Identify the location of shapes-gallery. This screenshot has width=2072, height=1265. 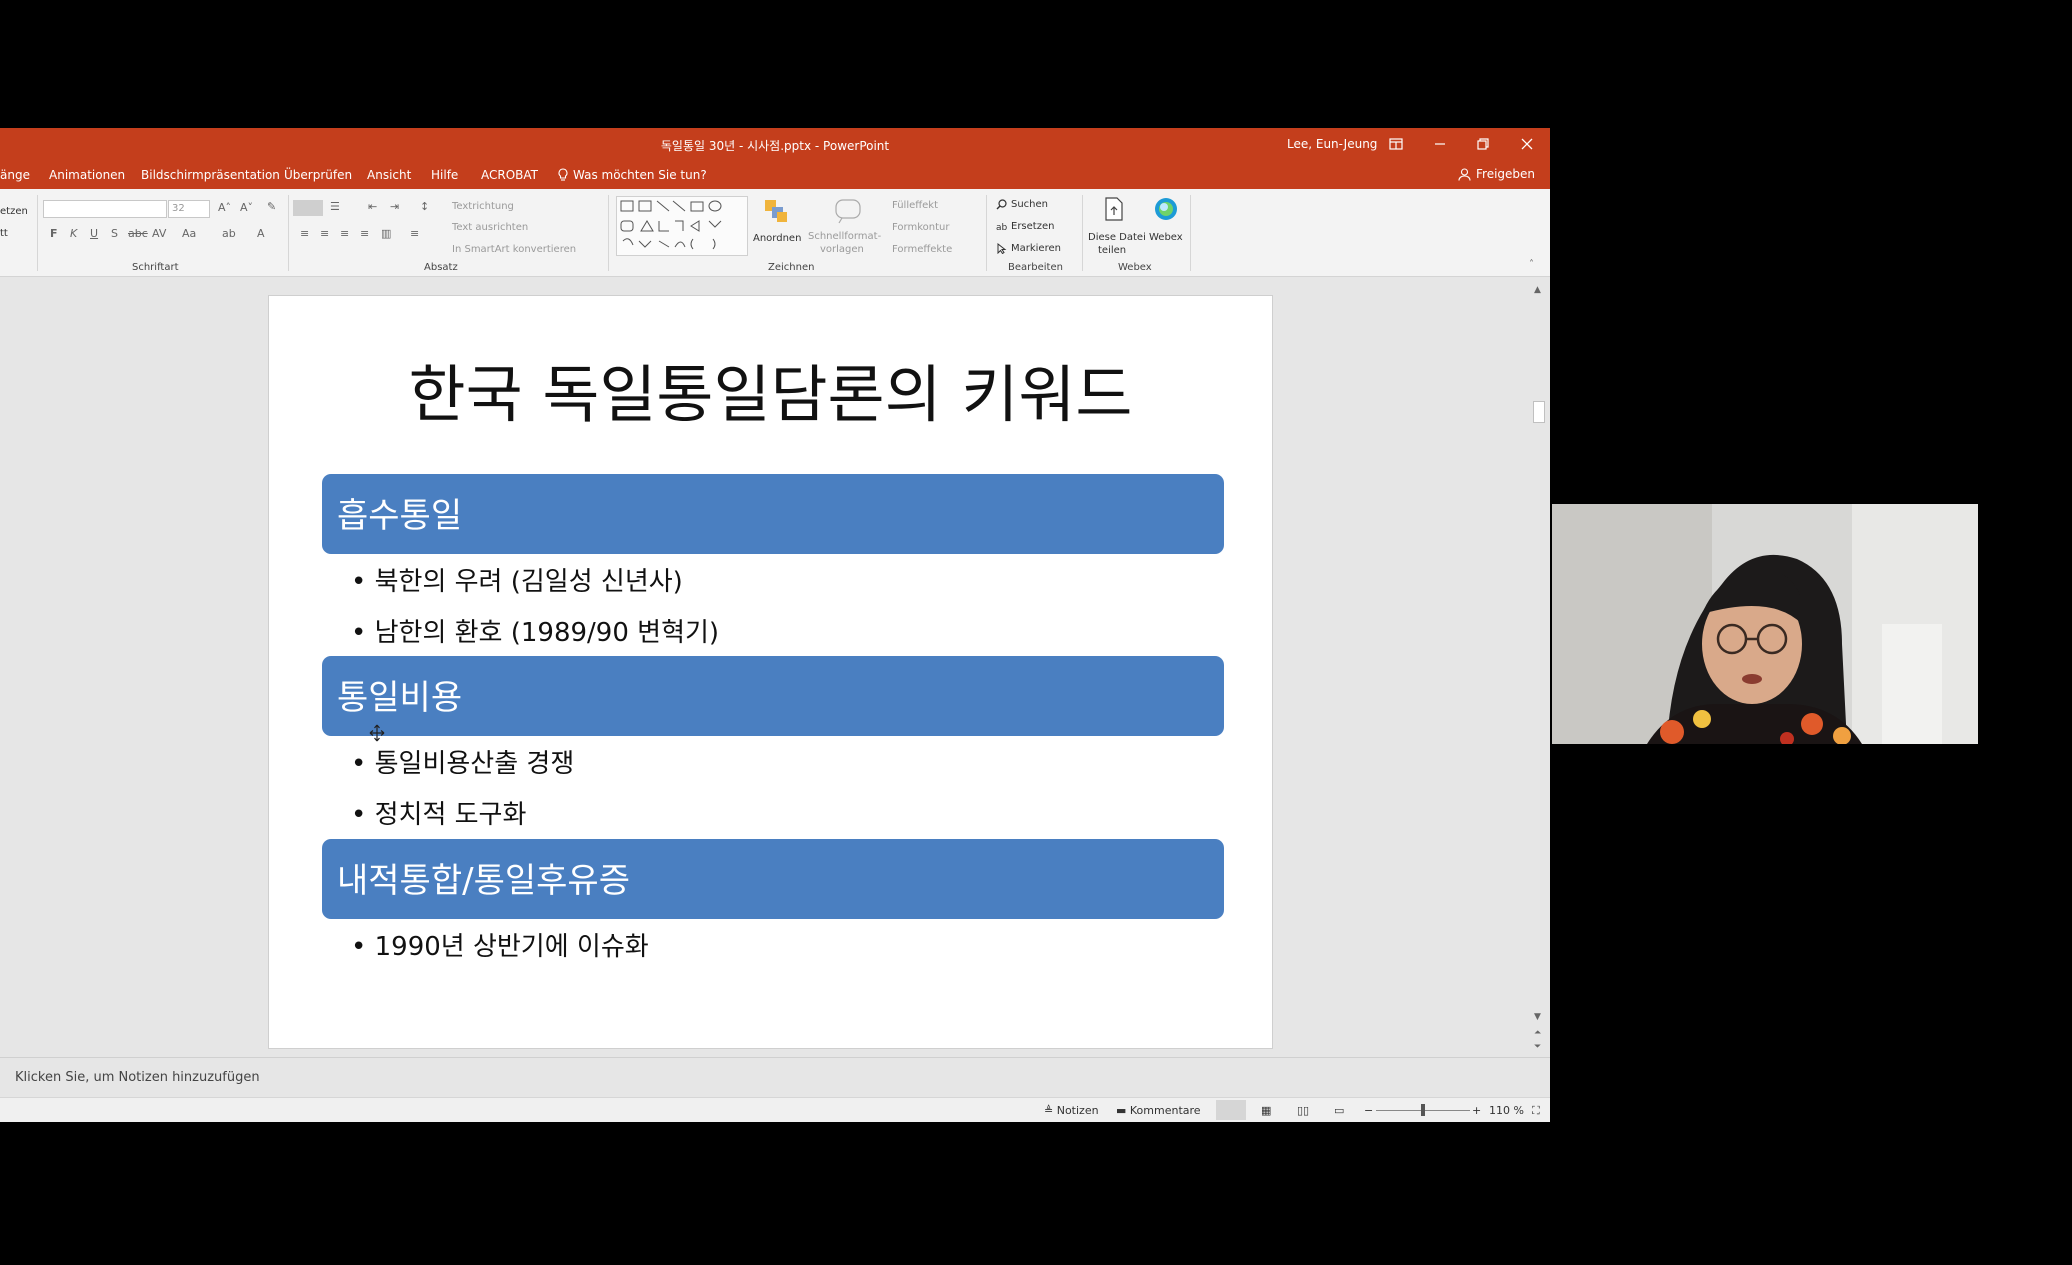
(682, 226).